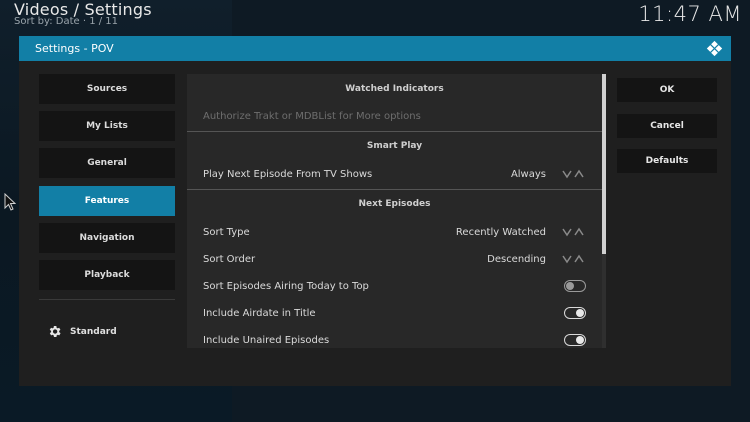 The height and width of the screenshot is (422, 750). I want to click on setting-sort-airing-label: Sort Episodes Airing Today to Top, so click(286, 286).